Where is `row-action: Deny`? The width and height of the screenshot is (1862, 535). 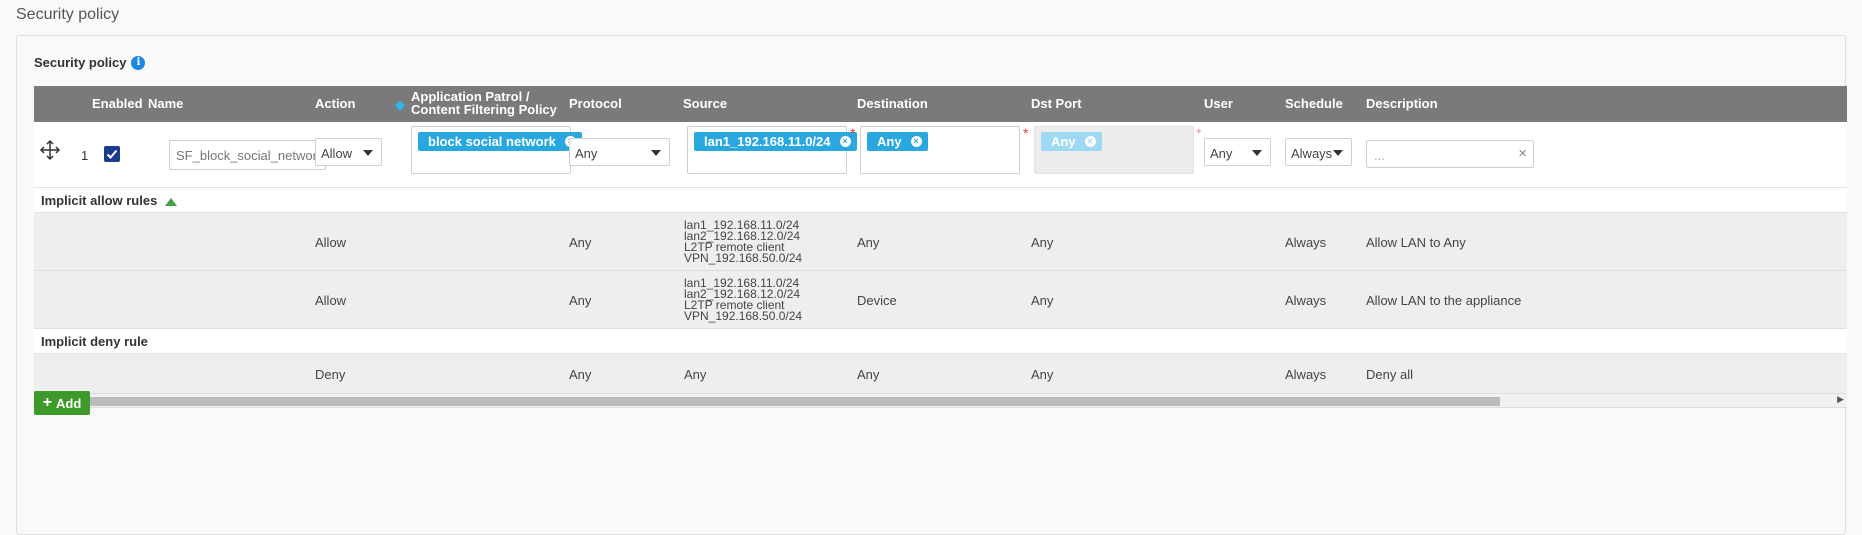 row-action: Deny is located at coordinates (330, 374).